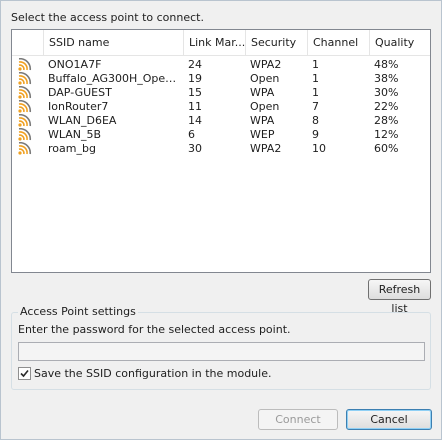 The height and width of the screenshot is (440, 442). I want to click on link-margin-cell: 19, so click(195, 78).